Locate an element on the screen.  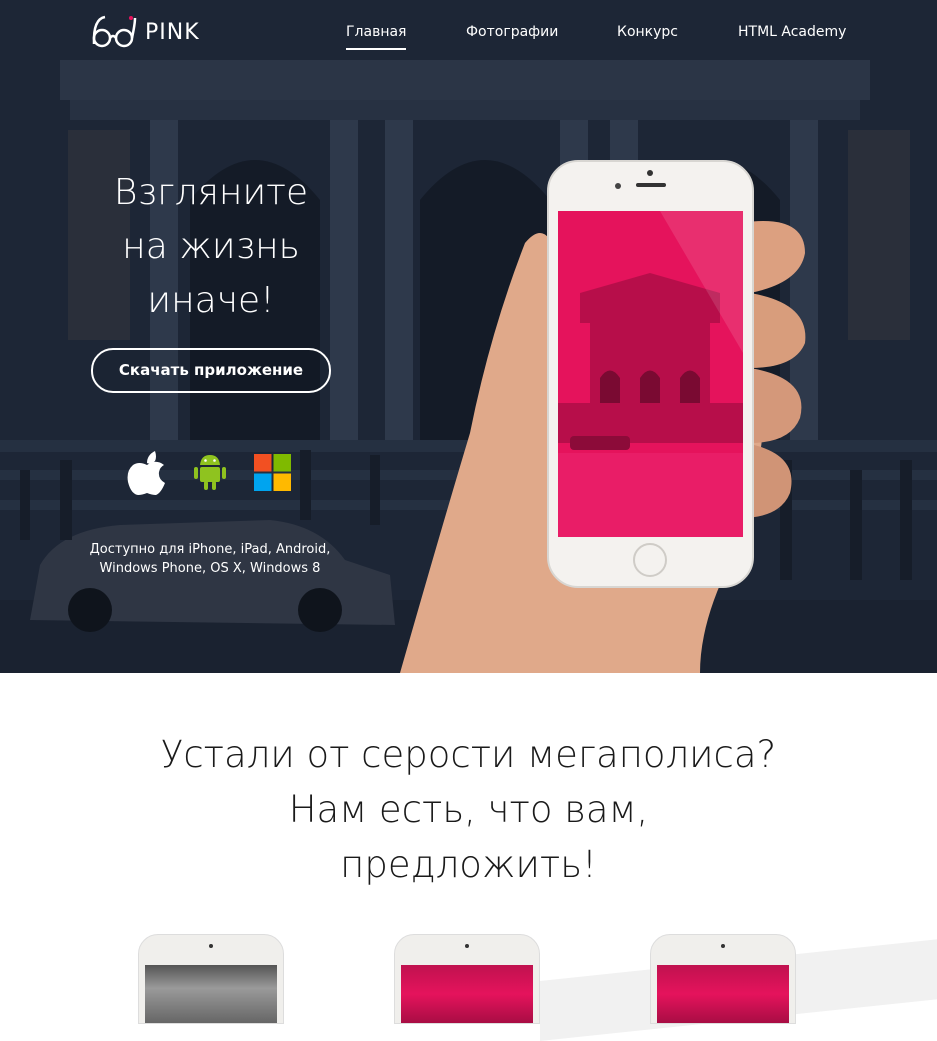
nav-item-home: Главная is located at coordinates (376, 37).